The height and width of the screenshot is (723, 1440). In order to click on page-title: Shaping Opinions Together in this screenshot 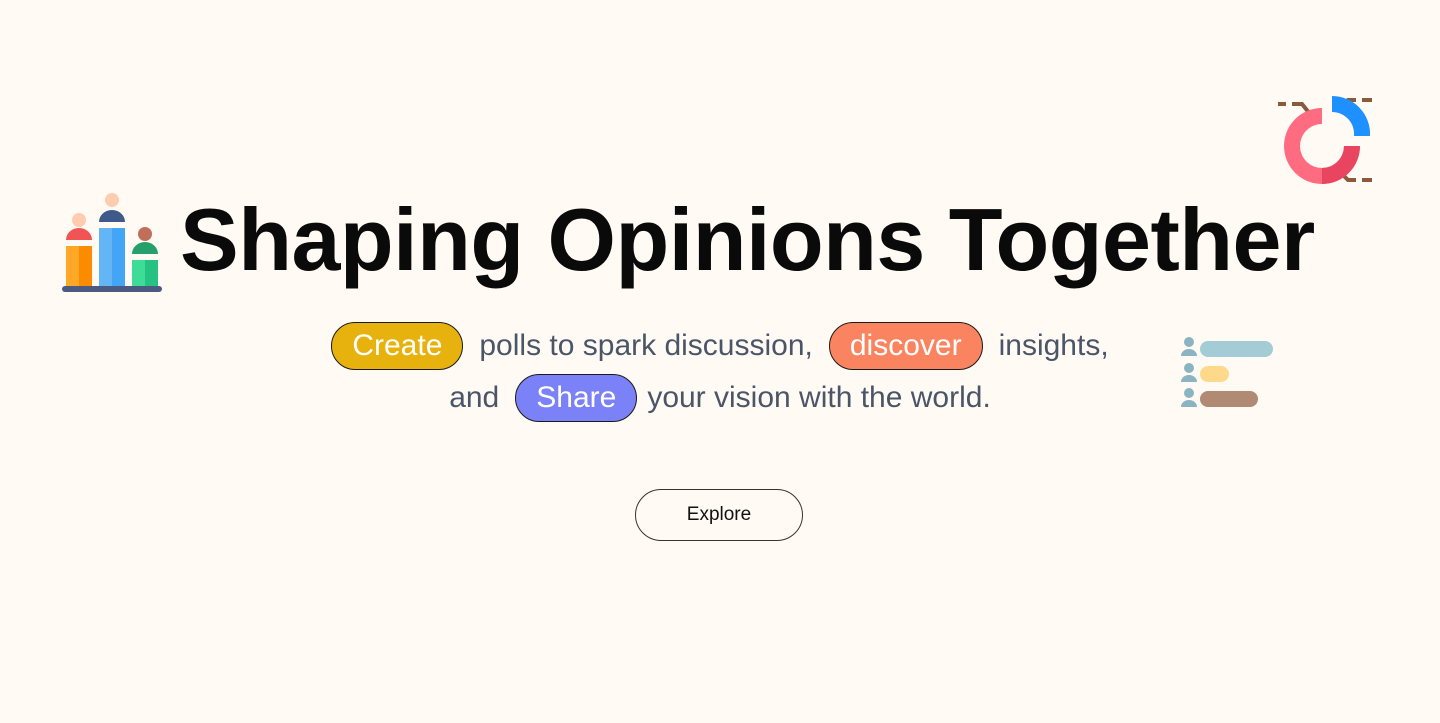, I will do `click(747, 239)`.